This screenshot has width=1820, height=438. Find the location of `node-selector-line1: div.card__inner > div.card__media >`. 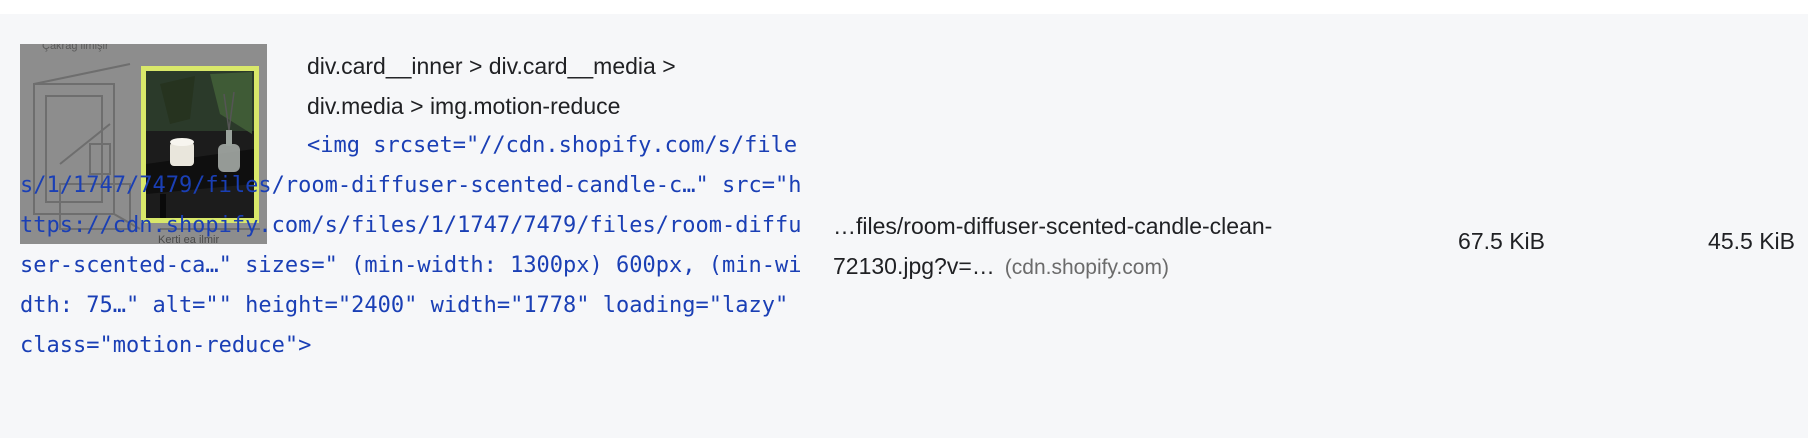

node-selector-line1: div.card__inner > div.card__media > is located at coordinates (491, 66).